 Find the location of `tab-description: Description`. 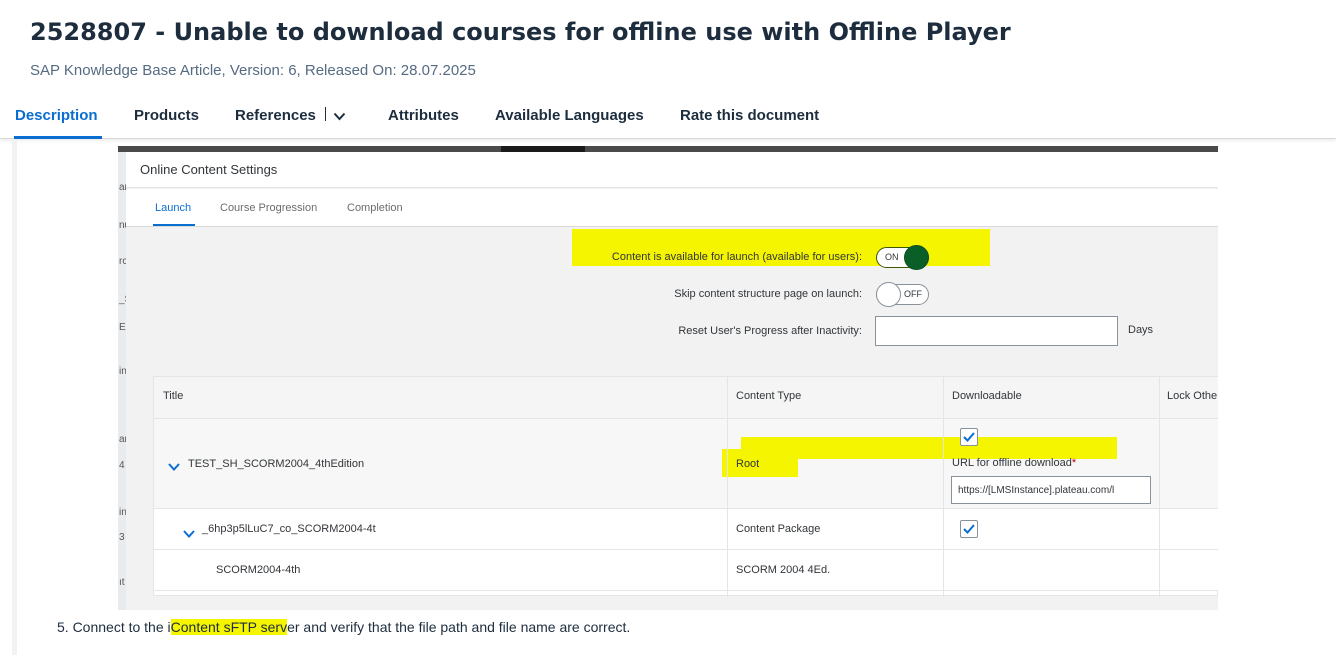

tab-description: Description is located at coordinates (56, 115).